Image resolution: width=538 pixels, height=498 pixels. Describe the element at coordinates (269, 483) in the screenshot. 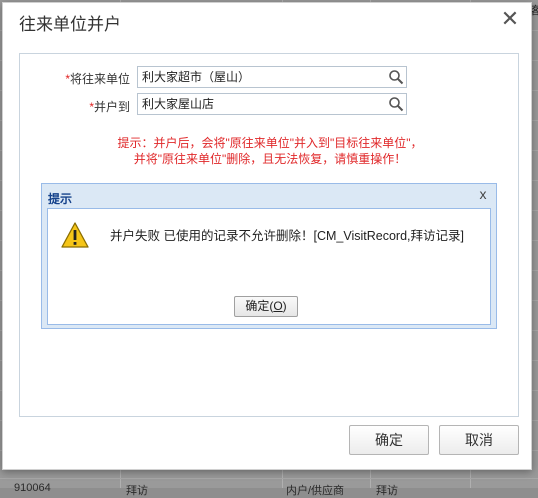

I see `background-row: 910064 拜访 内户/供应商 拜访` at that location.